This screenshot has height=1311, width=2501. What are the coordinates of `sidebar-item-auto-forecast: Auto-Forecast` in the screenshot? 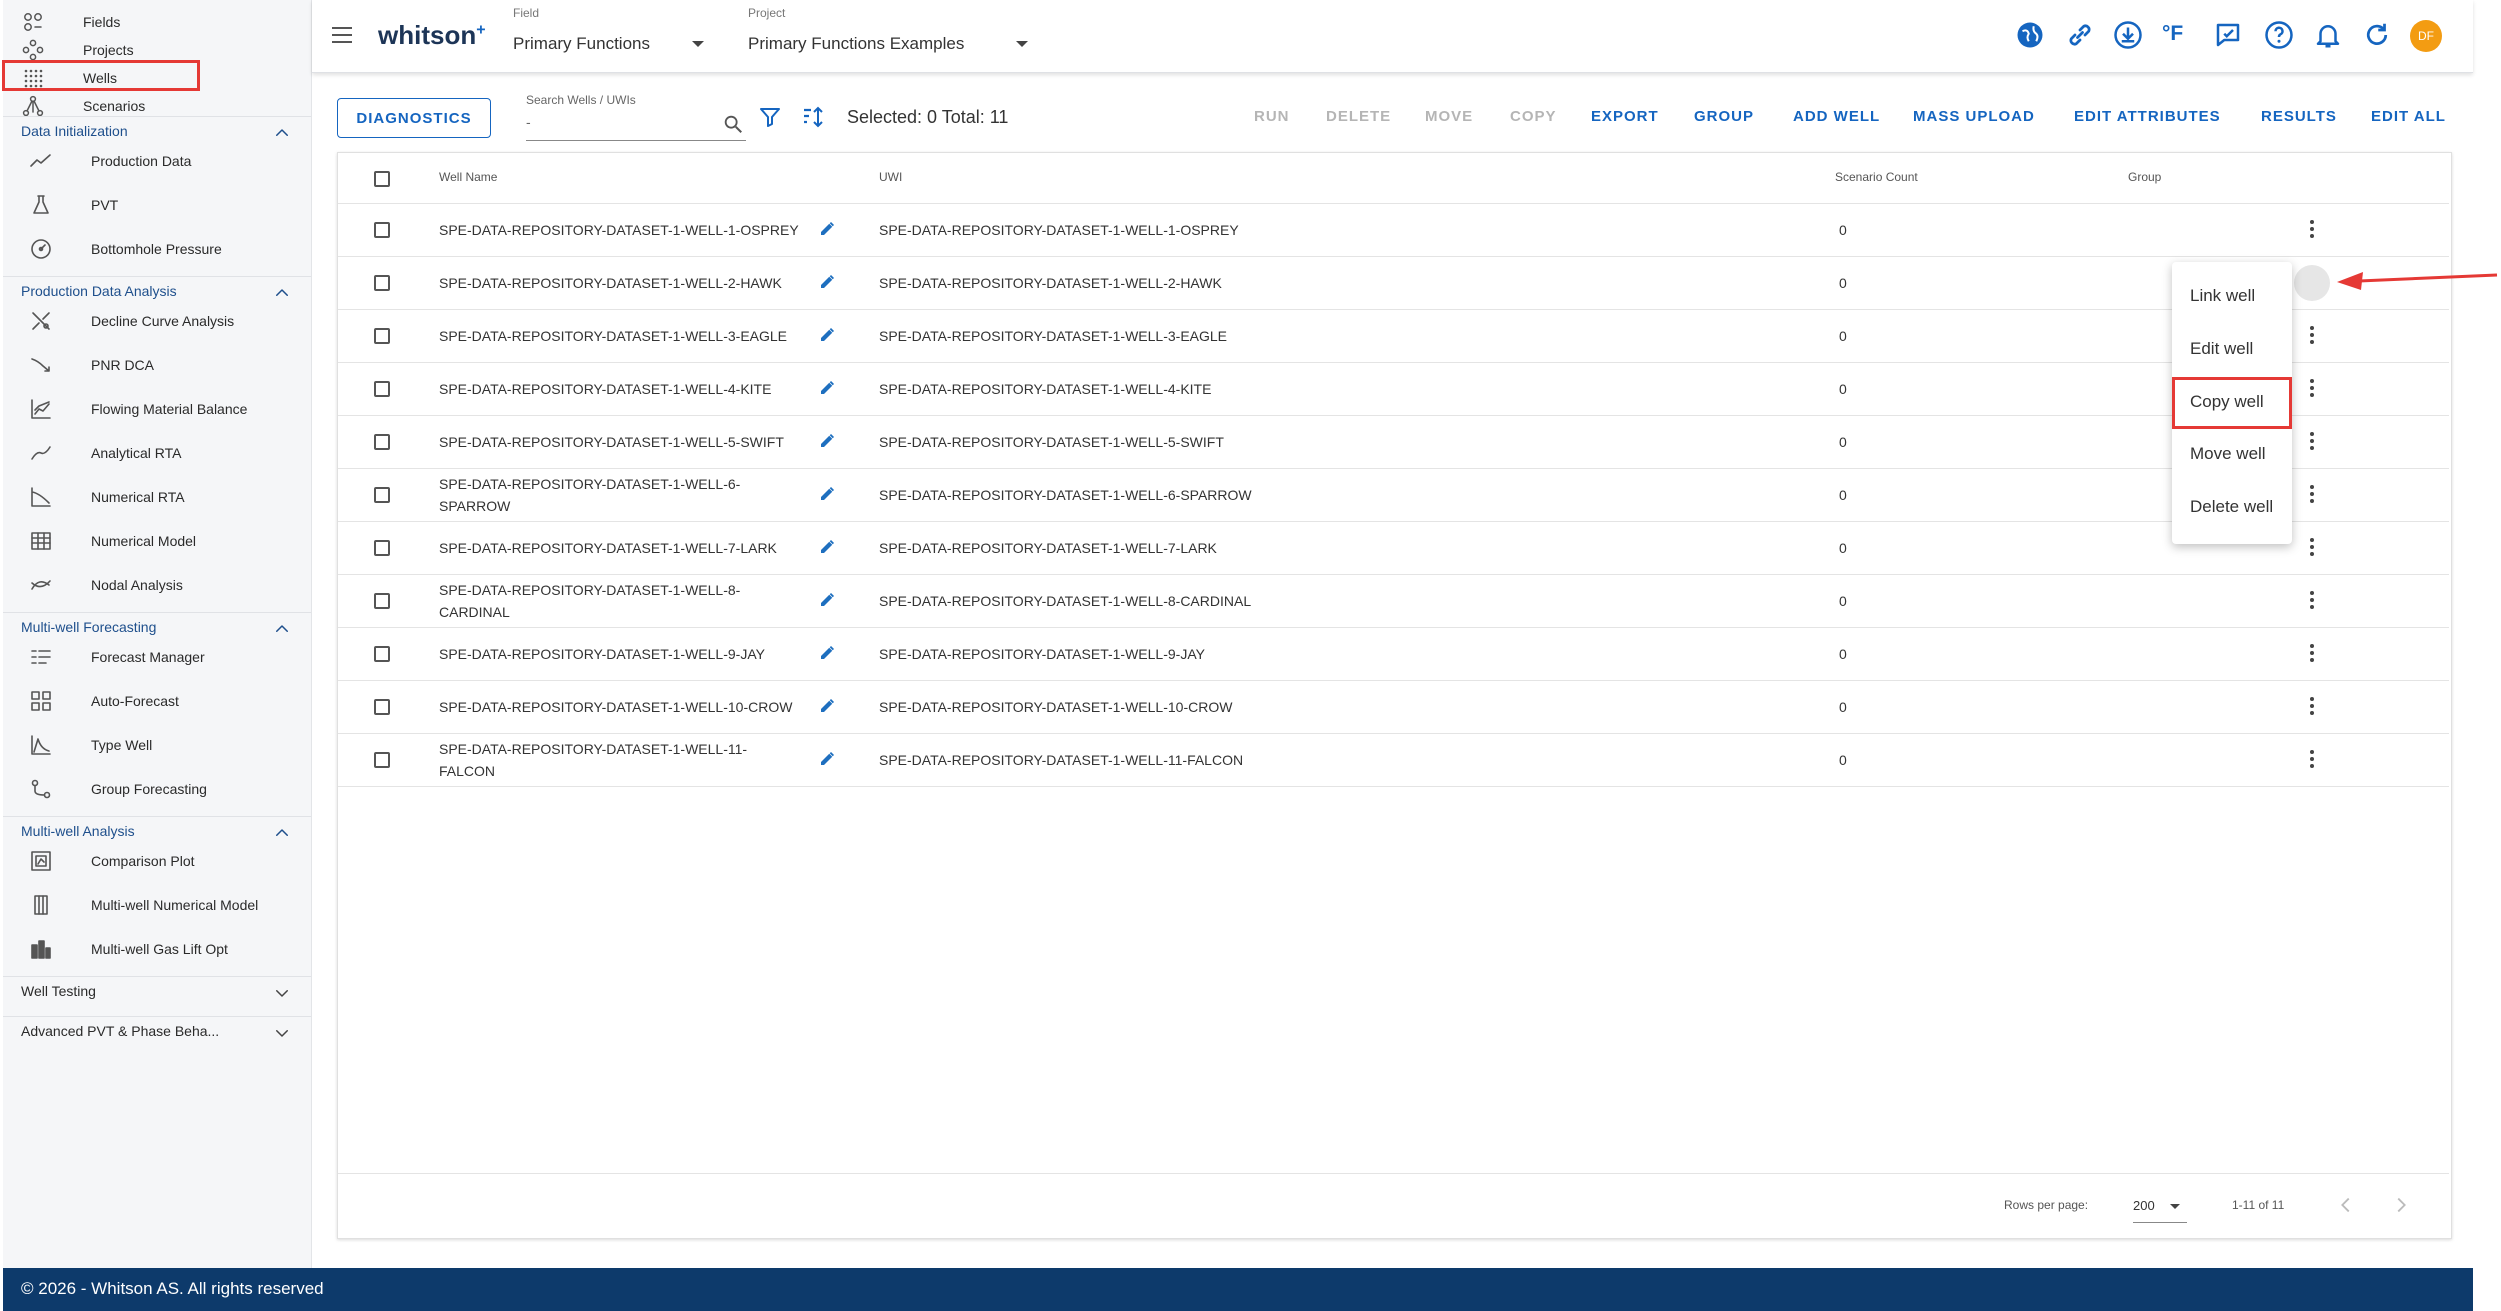 It's located at (157, 701).